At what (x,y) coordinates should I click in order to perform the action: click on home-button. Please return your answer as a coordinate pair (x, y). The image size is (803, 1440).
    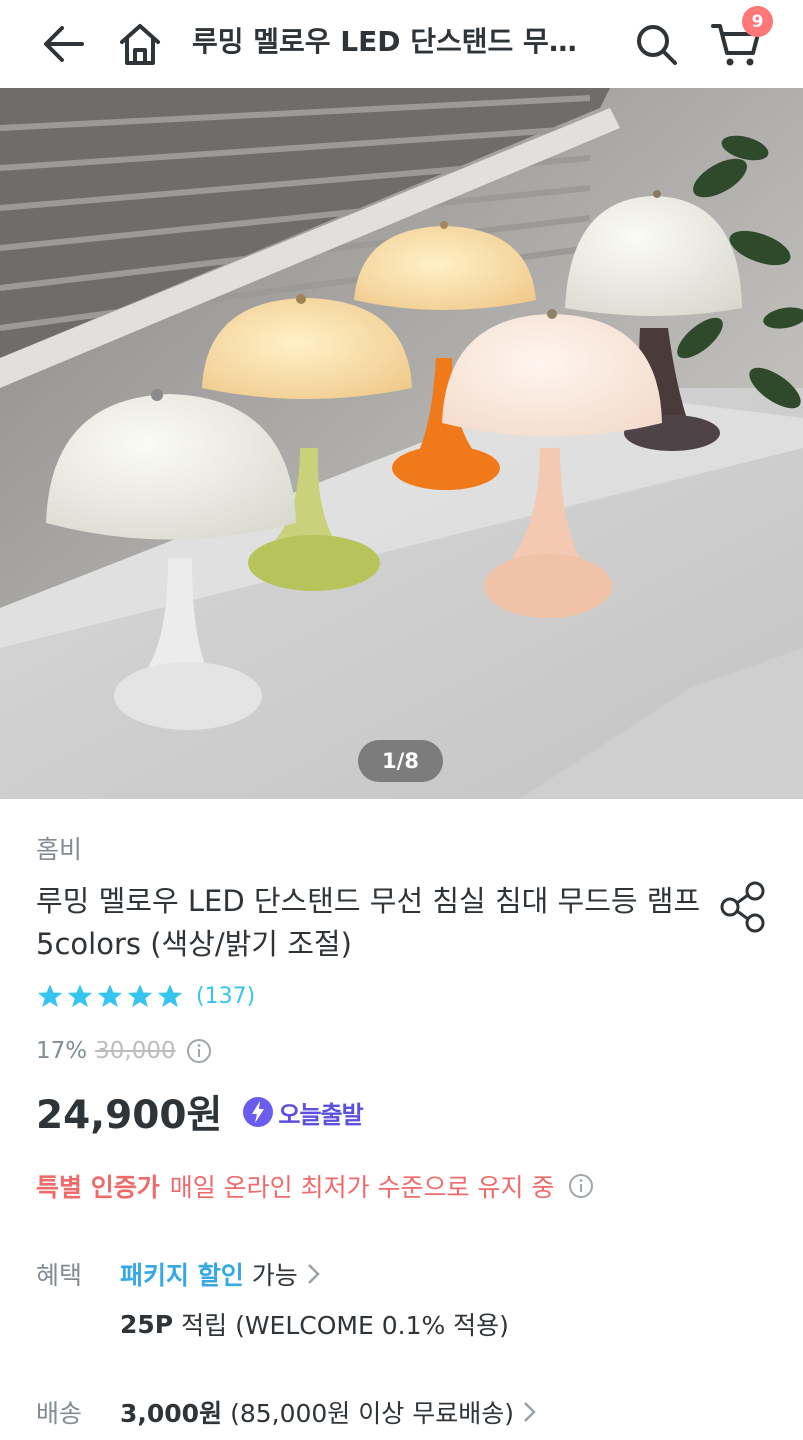
    Looking at the image, I should click on (140, 44).